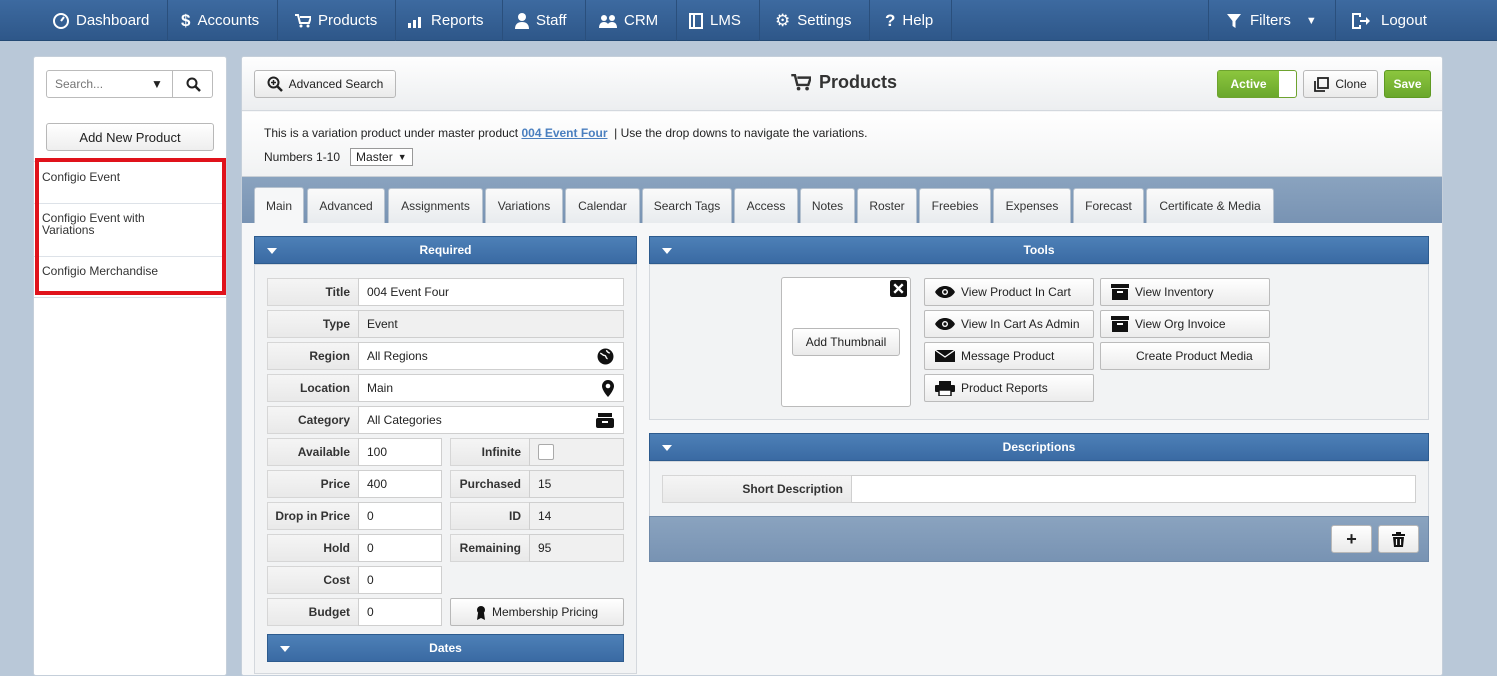 The image size is (1497, 676). What do you see at coordinates (898, 288) in the screenshot?
I see `close-icon` at bounding box center [898, 288].